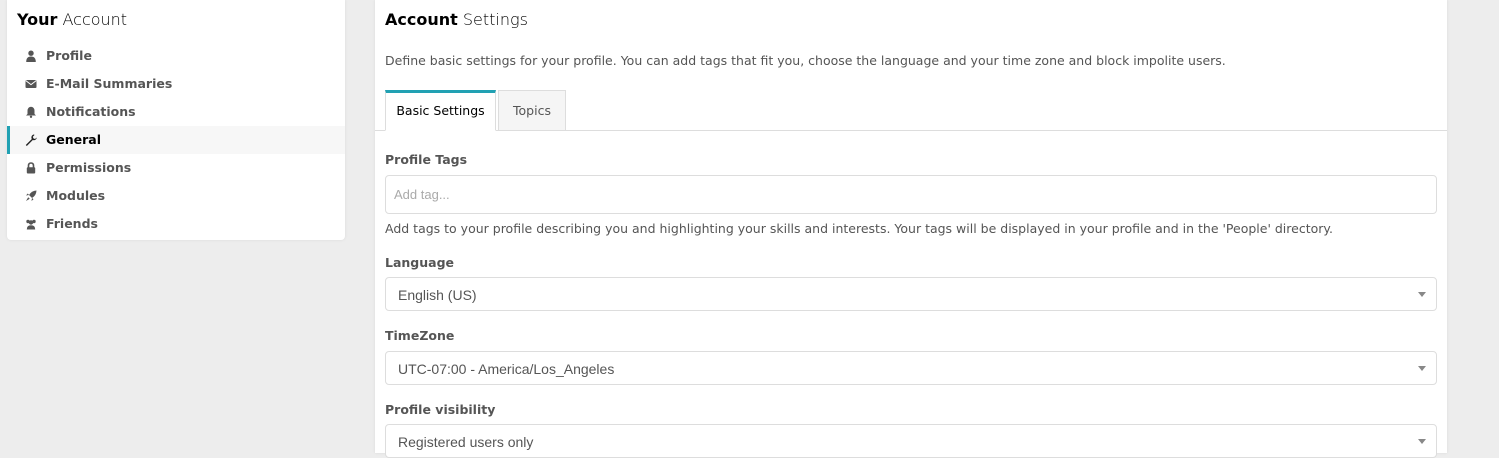  Describe the element at coordinates (31, 112) in the screenshot. I see `bell-icon` at that location.